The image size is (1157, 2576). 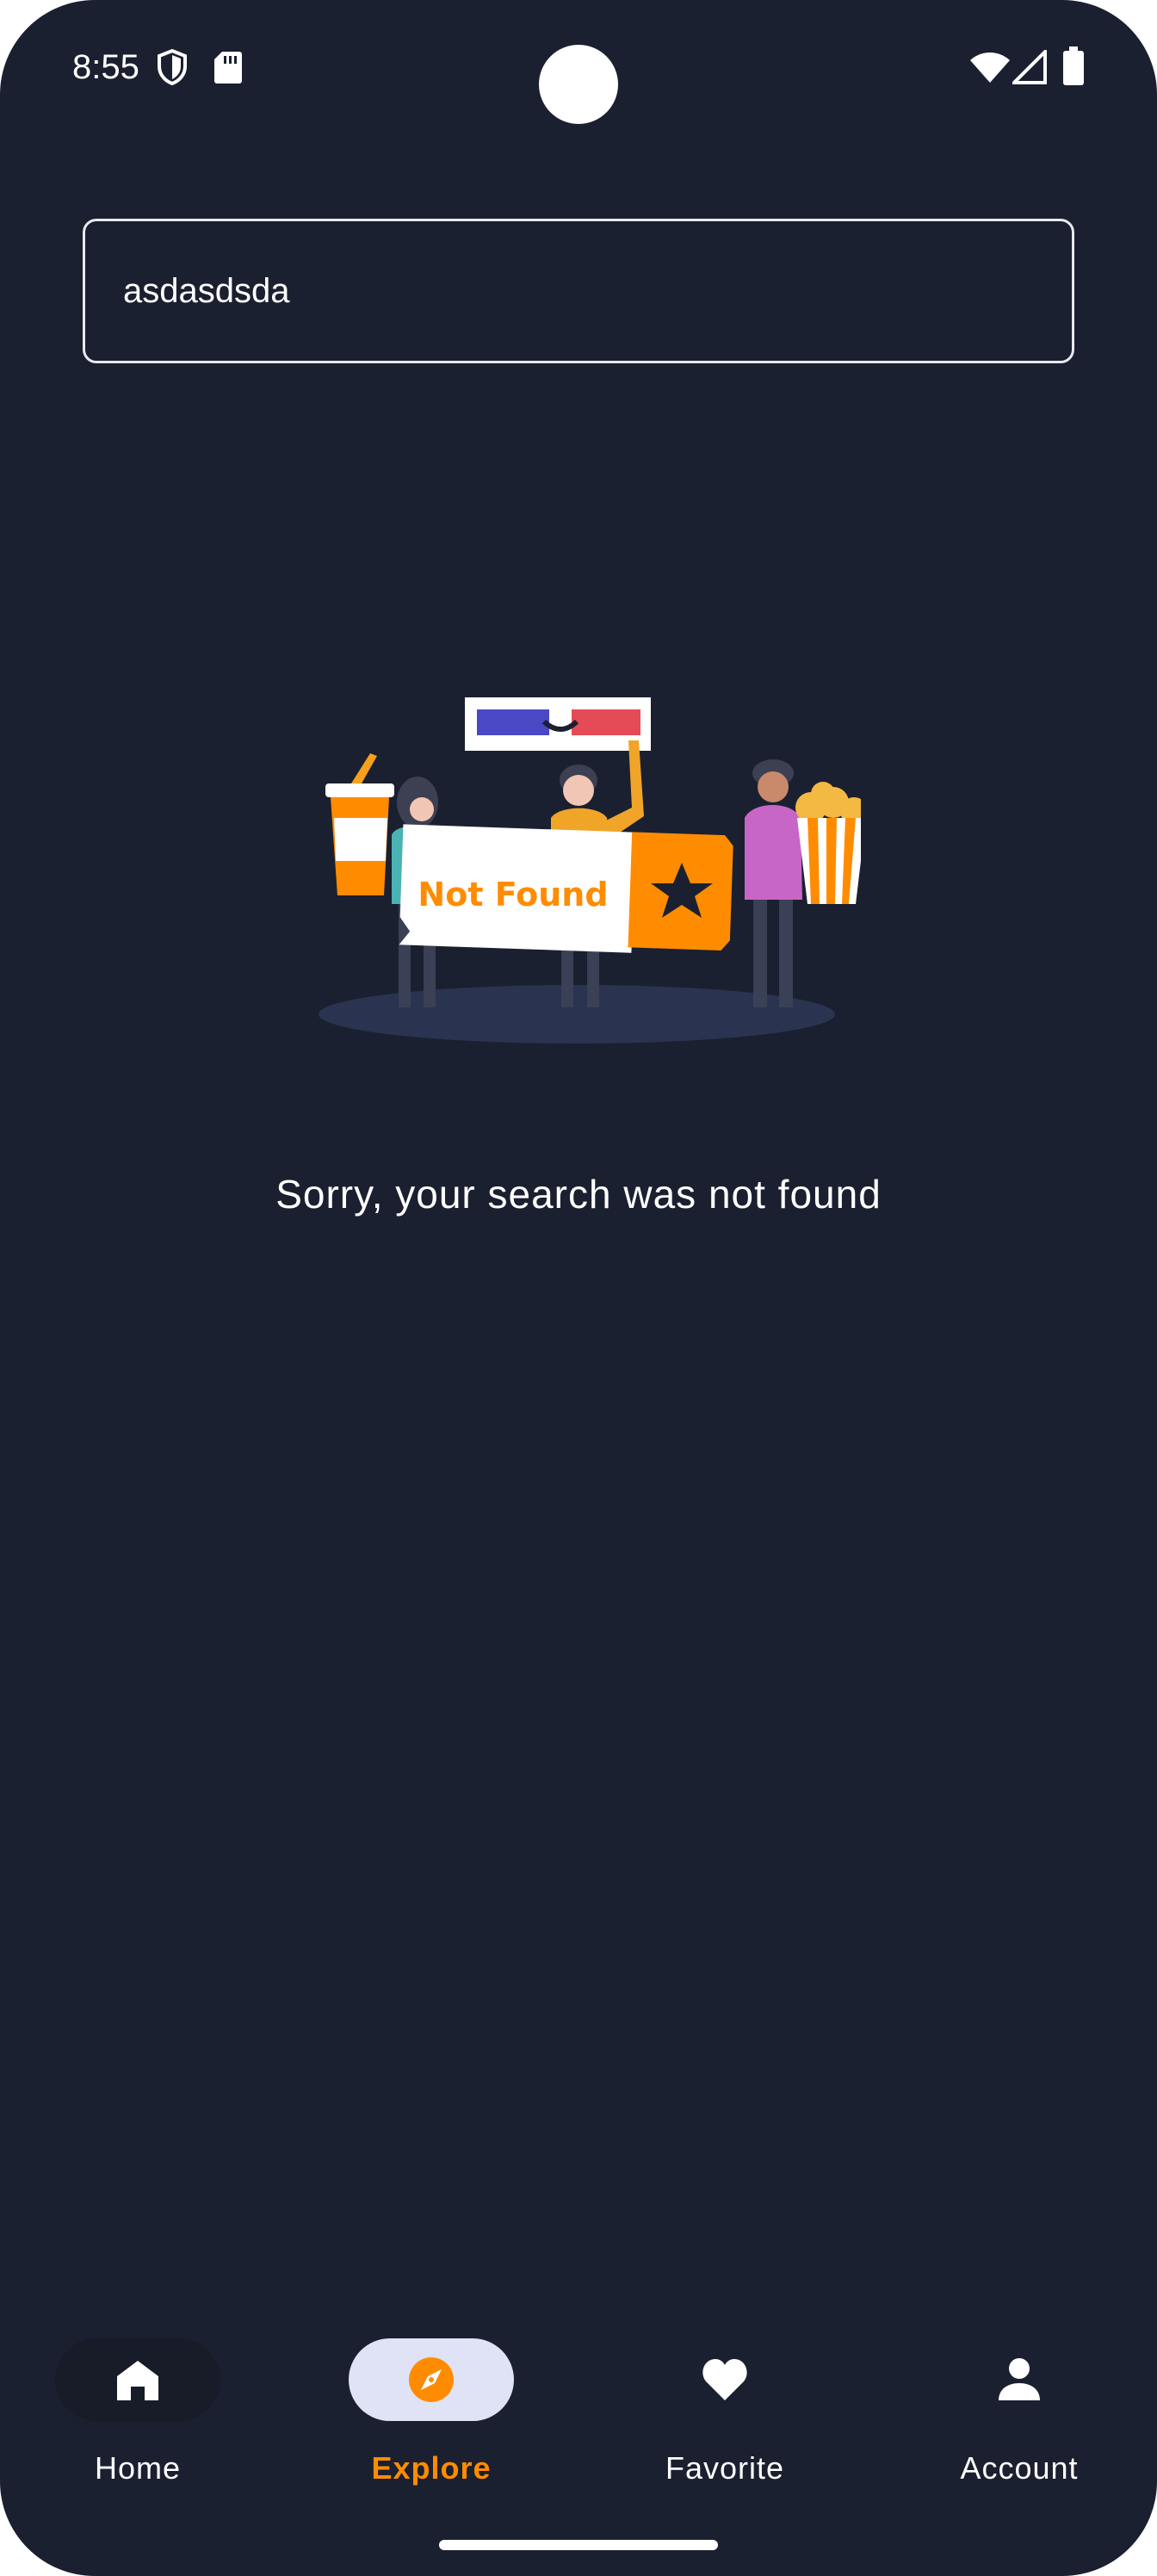 I want to click on status-bar: 8:55, so click(x=579, y=69).